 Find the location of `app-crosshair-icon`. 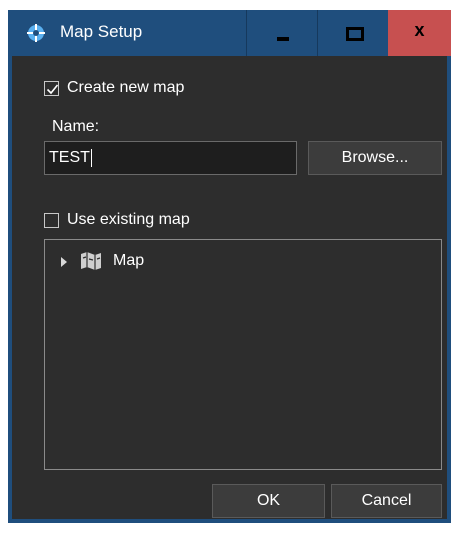

app-crosshair-icon is located at coordinates (36, 33).